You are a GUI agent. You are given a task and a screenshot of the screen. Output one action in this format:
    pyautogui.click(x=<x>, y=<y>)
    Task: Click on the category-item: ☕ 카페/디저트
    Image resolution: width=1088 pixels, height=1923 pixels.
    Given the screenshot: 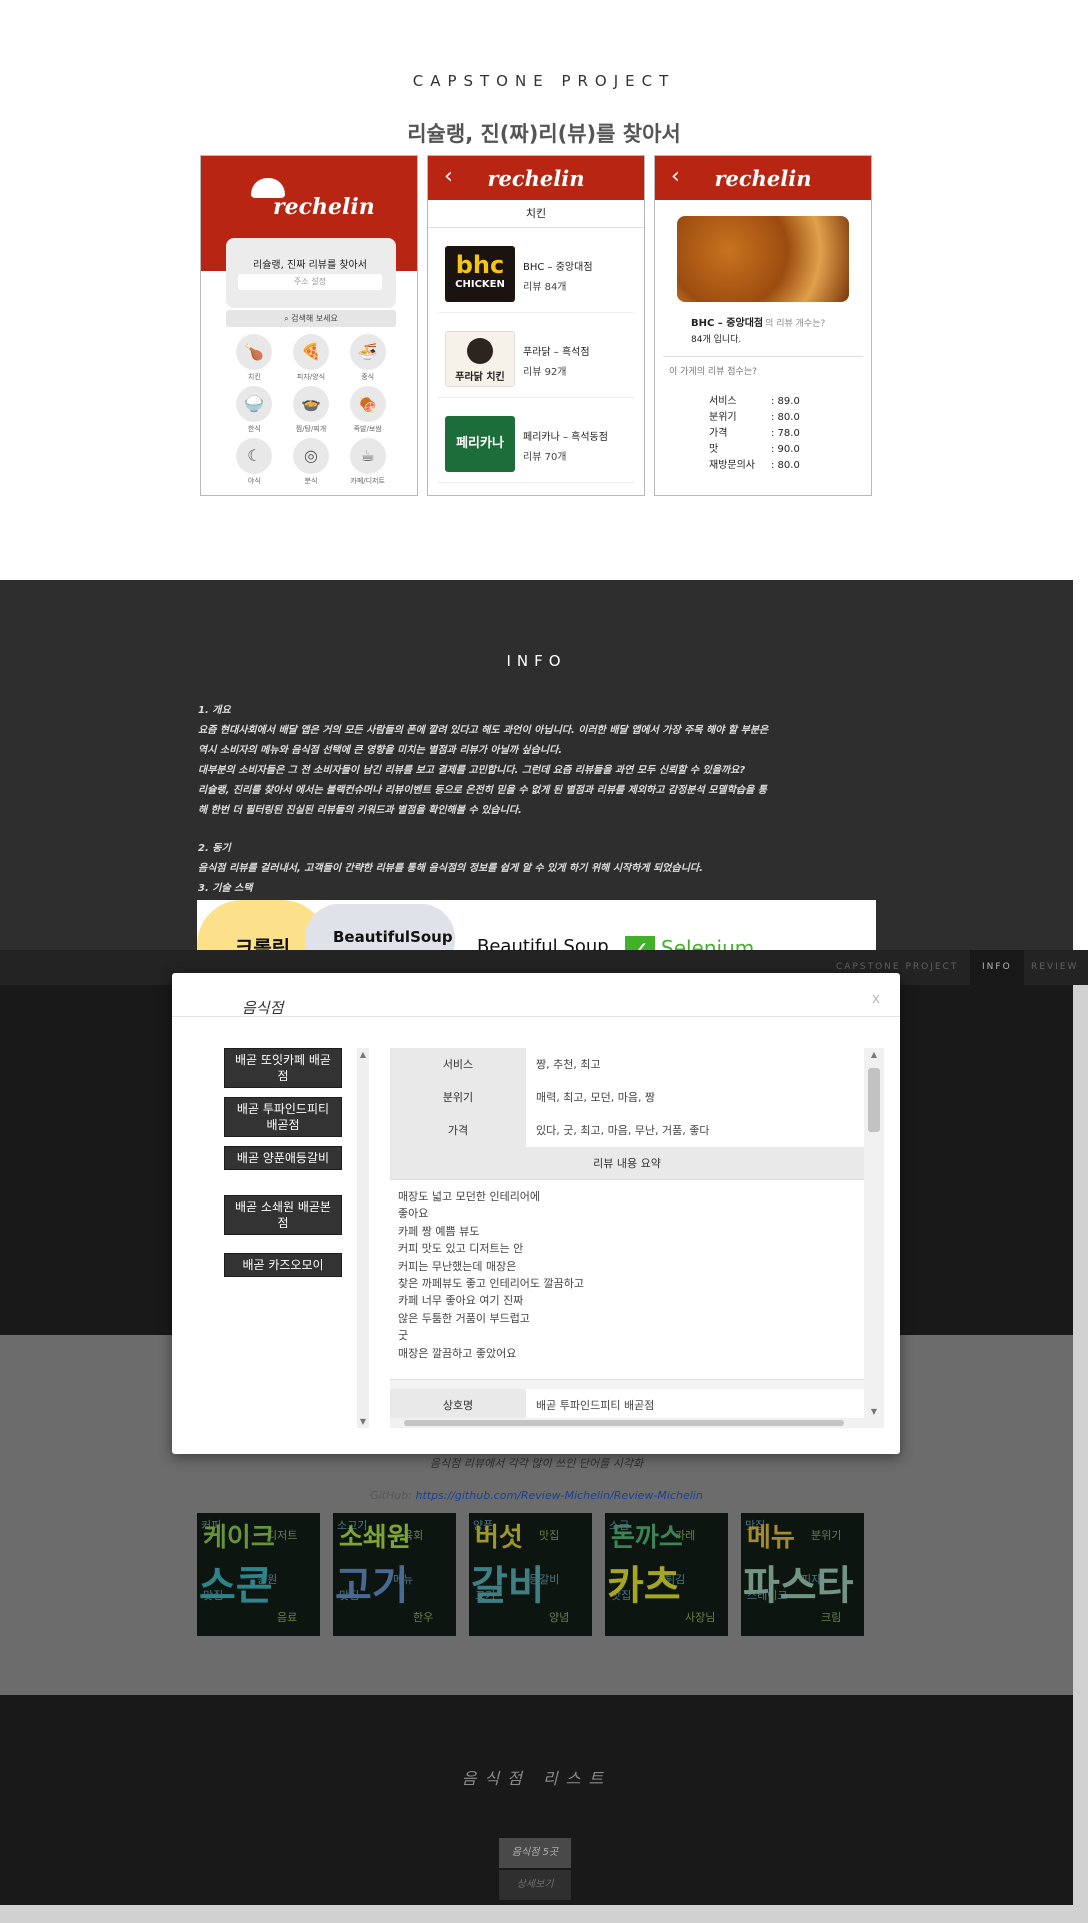 What is the action you would take?
    pyautogui.click(x=367, y=462)
    